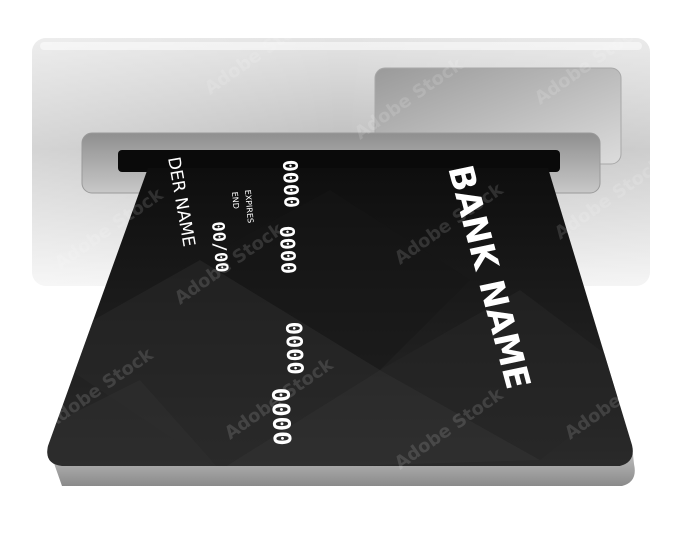  What do you see at coordinates (291, 183) in the screenshot?
I see `card-number-group-1: 0000` at bounding box center [291, 183].